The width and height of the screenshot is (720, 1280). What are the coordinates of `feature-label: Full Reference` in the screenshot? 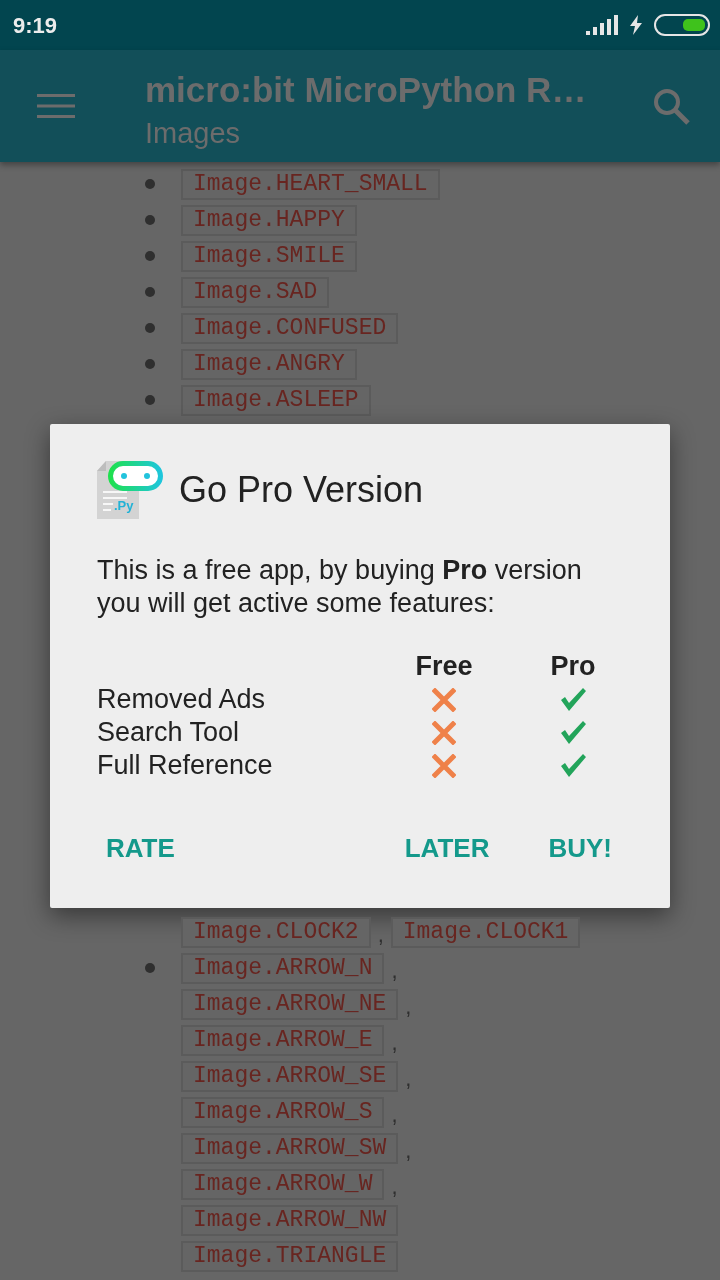 It's located at (185, 765).